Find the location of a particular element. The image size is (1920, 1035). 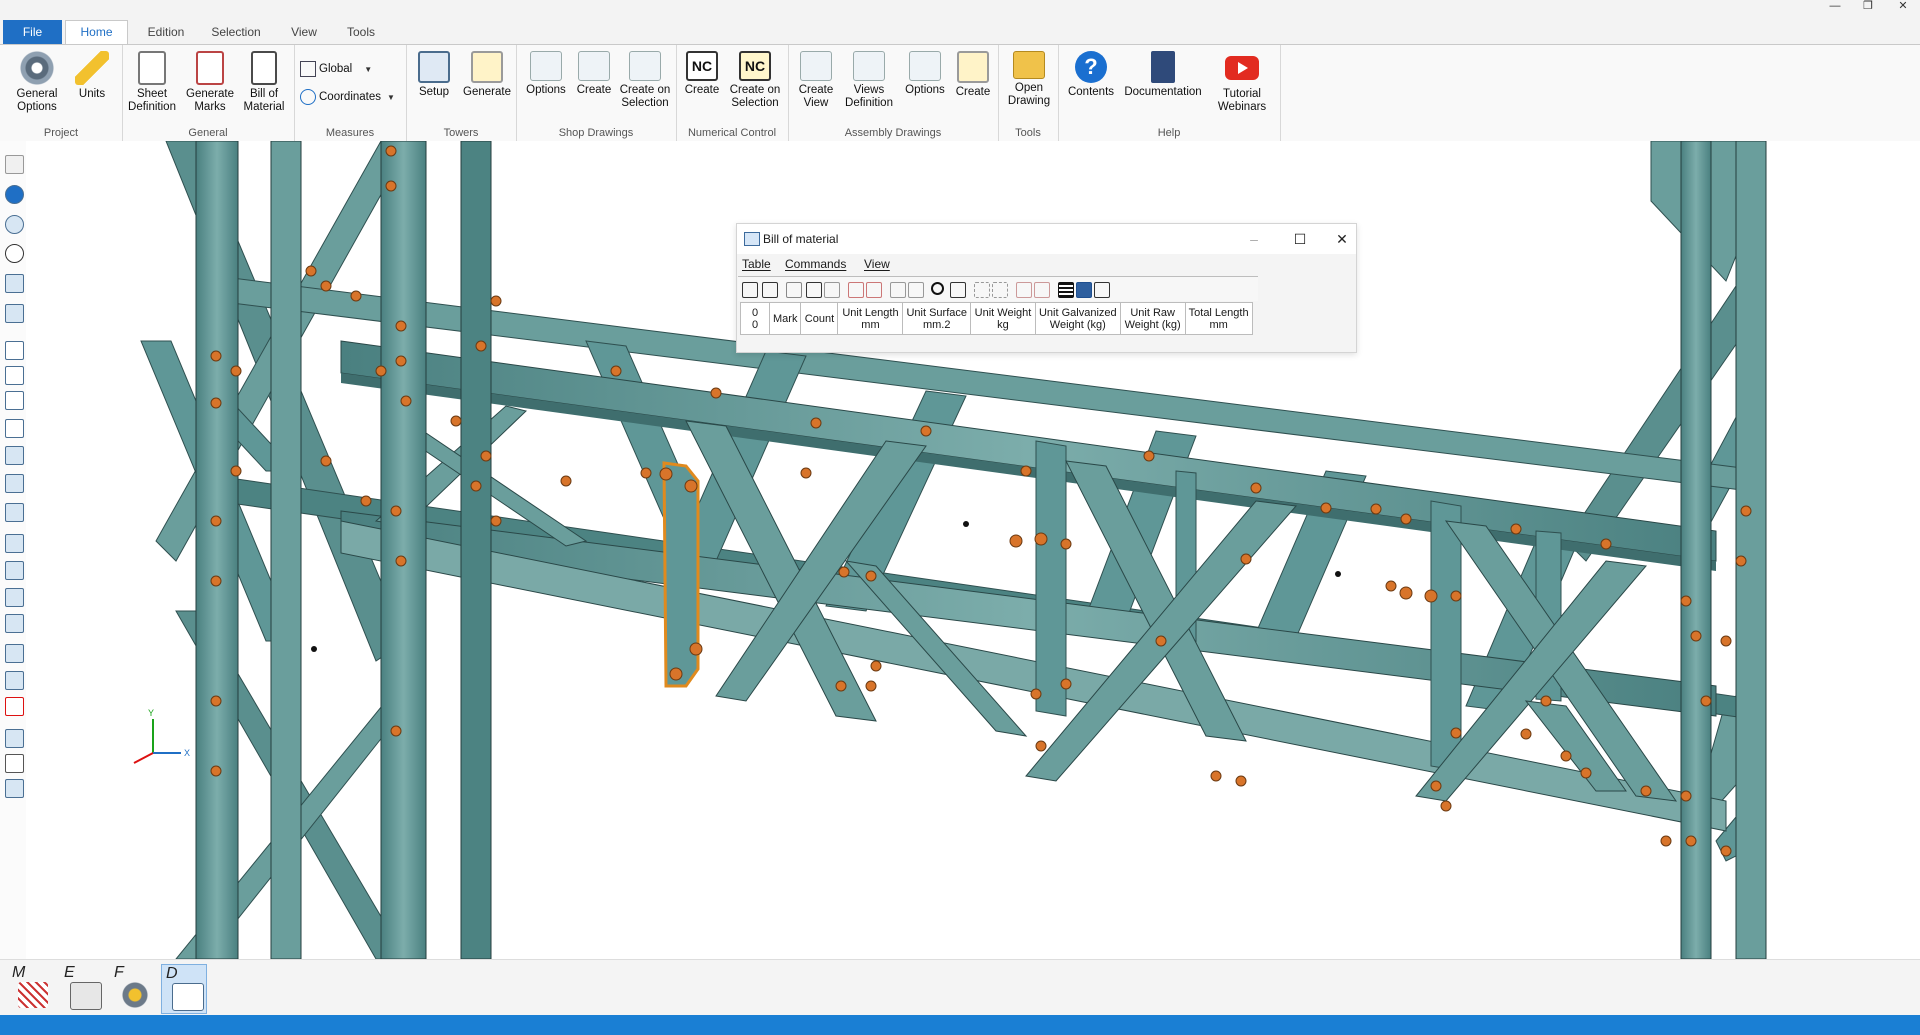

list-view-icon is located at coordinates (1066, 290).